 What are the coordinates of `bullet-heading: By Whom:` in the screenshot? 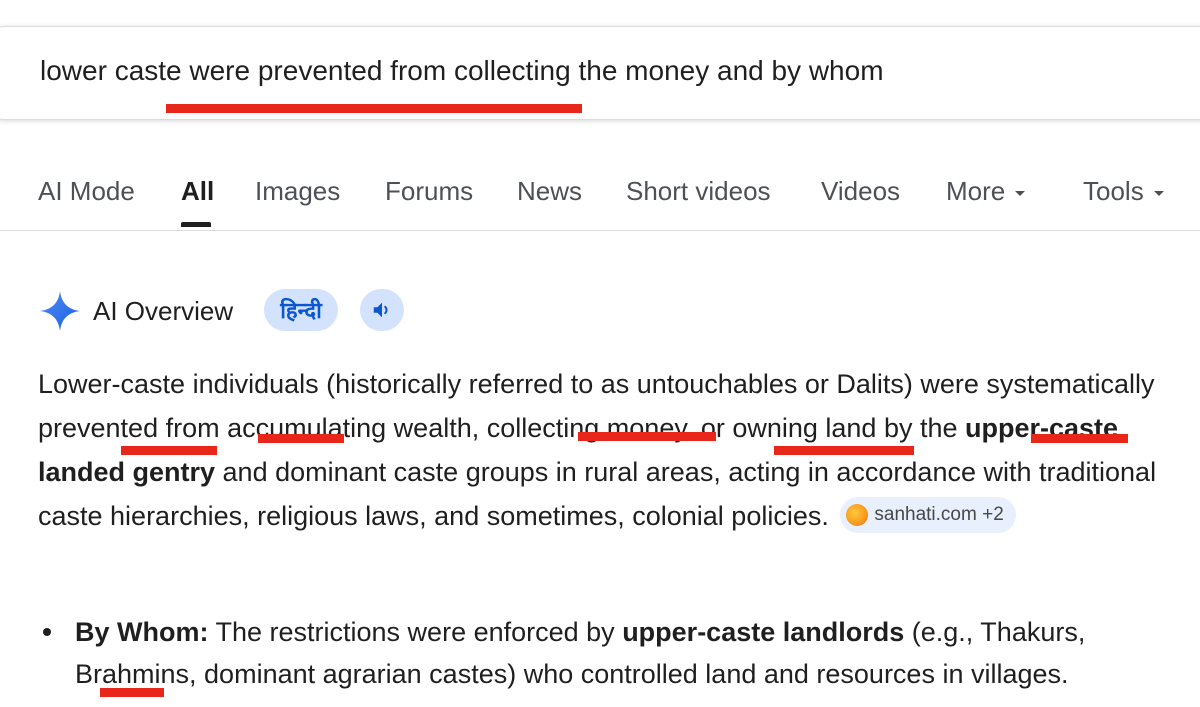 It's located at (142, 632).